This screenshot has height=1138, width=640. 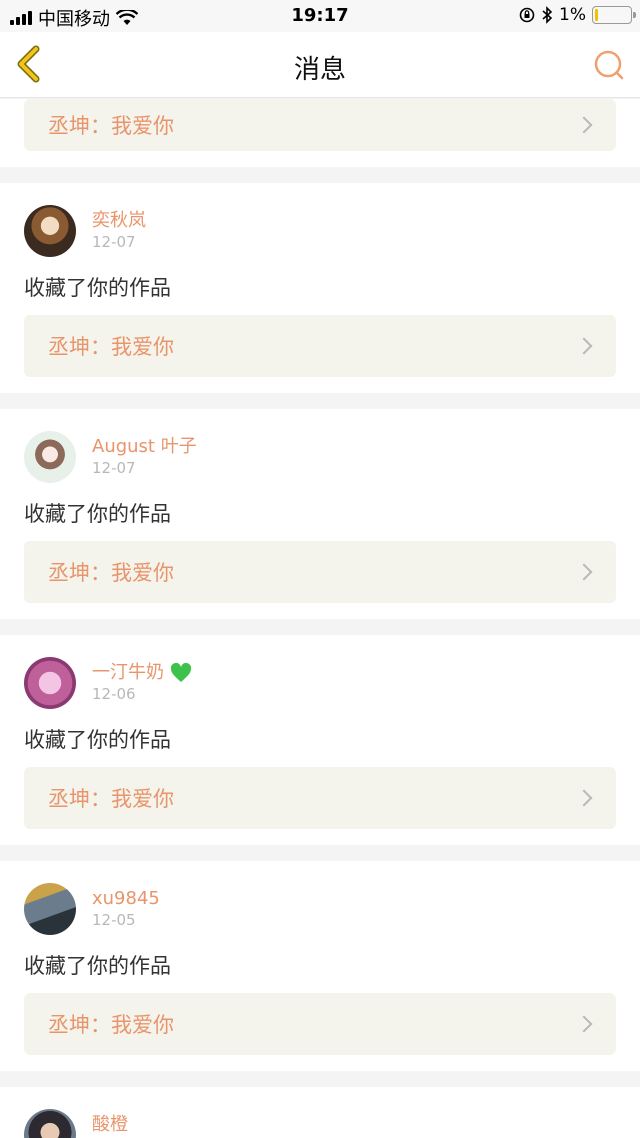 What do you see at coordinates (609, 65) in the screenshot?
I see `search-icon` at bounding box center [609, 65].